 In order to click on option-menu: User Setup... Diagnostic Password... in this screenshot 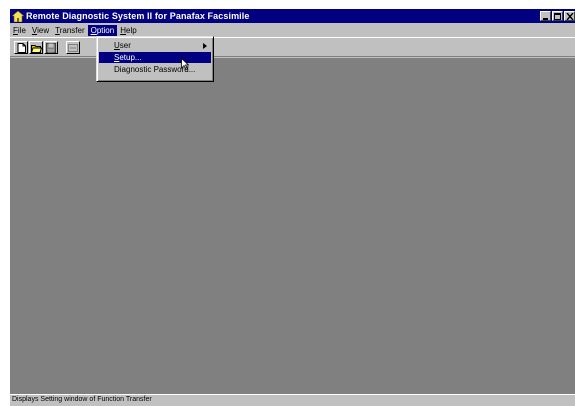, I will do `click(155, 59)`.